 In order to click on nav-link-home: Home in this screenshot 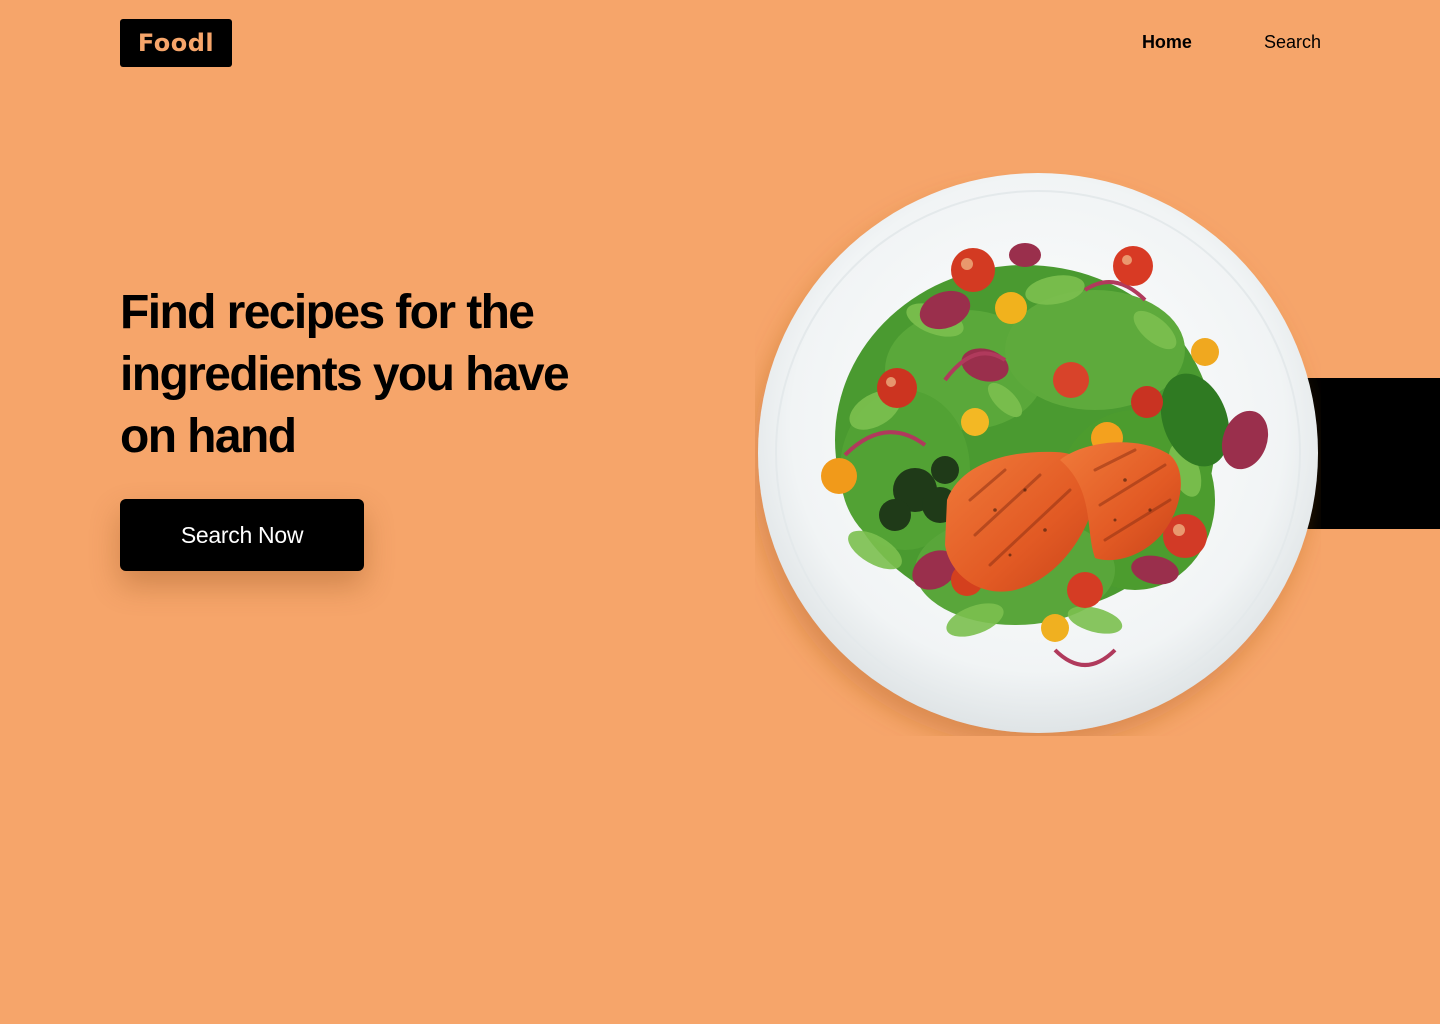, I will do `click(1167, 42)`.